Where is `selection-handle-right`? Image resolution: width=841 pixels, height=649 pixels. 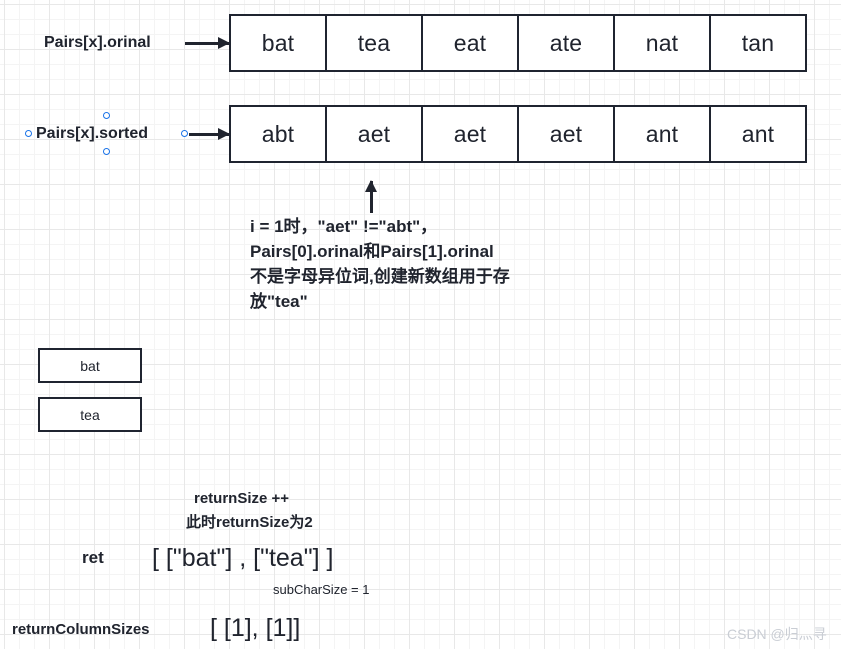 selection-handle-right is located at coordinates (184, 133).